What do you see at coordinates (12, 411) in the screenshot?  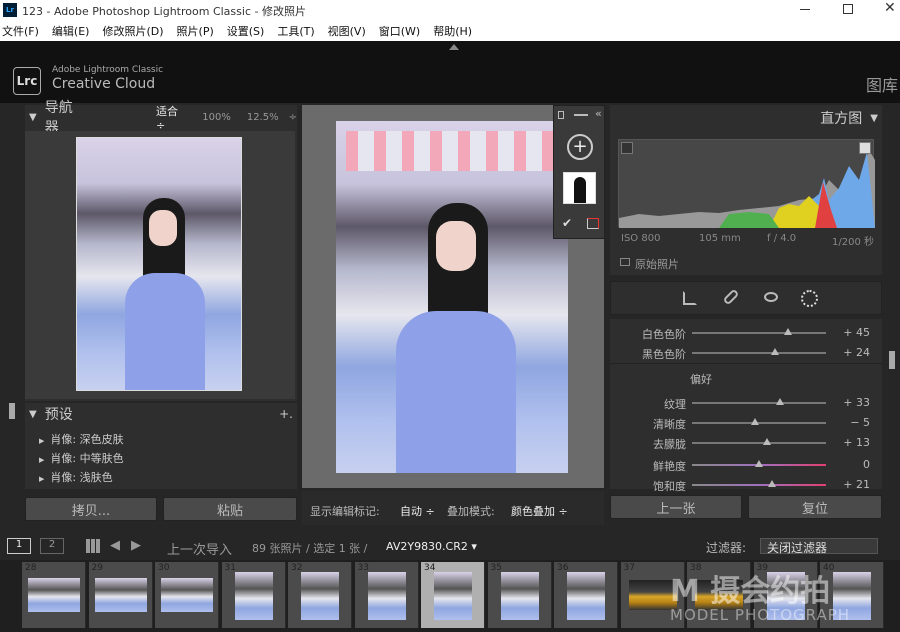 I see `left-scrollbar` at bounding box center [12, 411].